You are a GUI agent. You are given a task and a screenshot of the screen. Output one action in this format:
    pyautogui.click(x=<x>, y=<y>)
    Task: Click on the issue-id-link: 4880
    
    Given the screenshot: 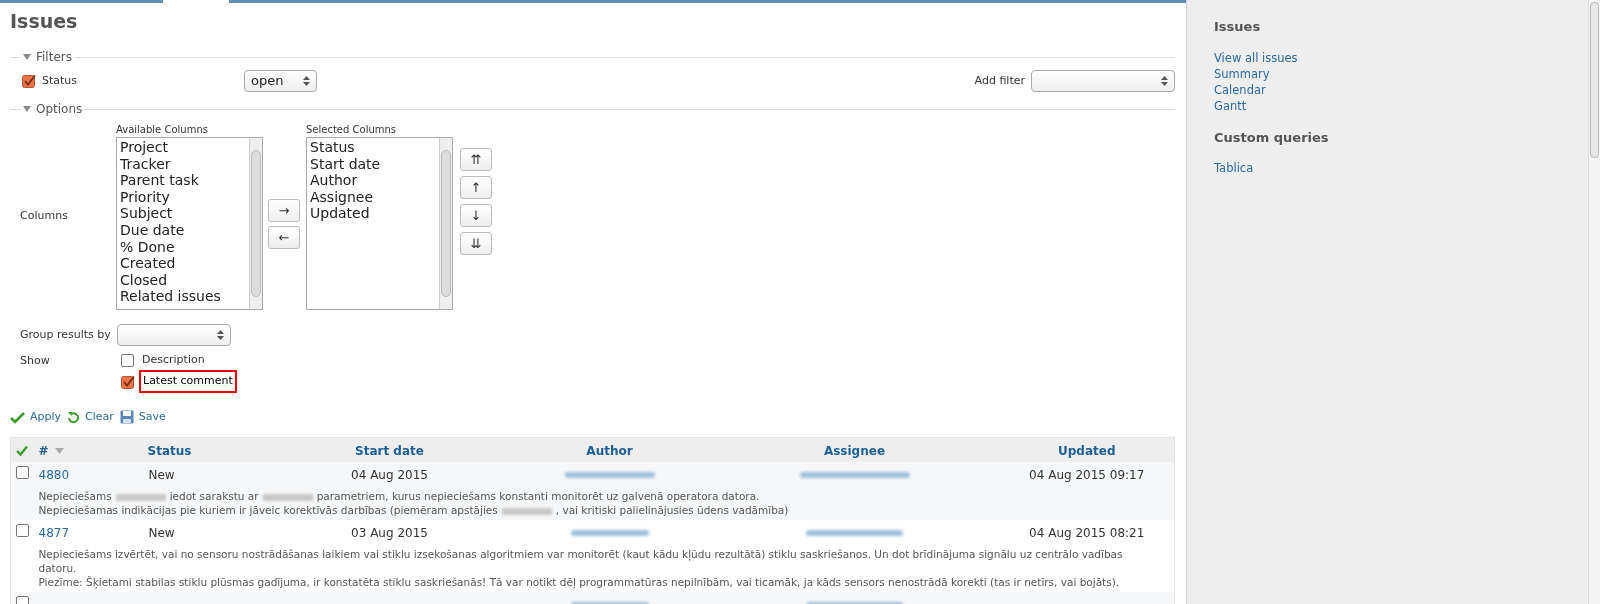 What is the action you would take?
    pyautogui.click(x=54, y=475)
    